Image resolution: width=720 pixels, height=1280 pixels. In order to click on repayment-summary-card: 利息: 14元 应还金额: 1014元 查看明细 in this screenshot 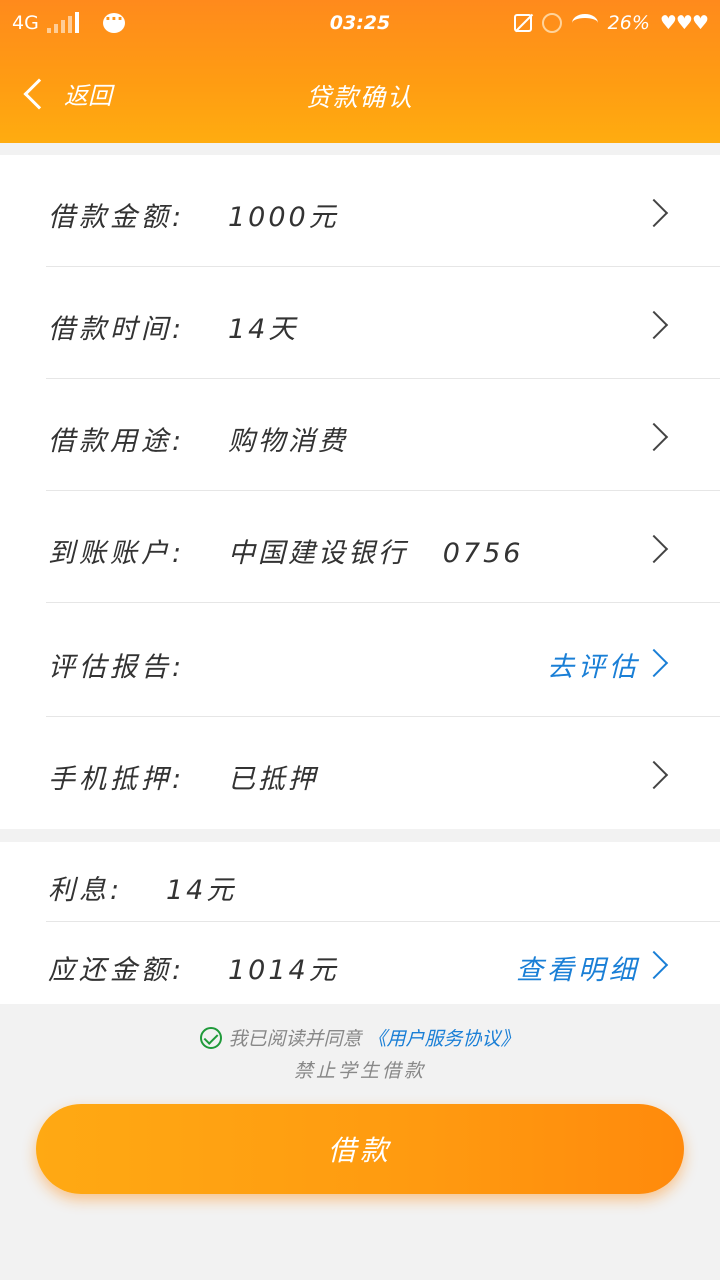, I will do `click(360, 923)`.